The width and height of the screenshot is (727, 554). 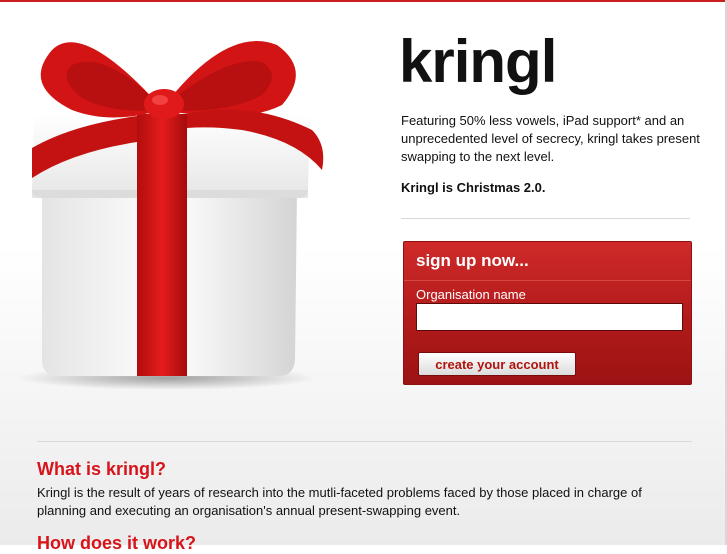 I want to click on signup-divider, so click(x=547, y=280).